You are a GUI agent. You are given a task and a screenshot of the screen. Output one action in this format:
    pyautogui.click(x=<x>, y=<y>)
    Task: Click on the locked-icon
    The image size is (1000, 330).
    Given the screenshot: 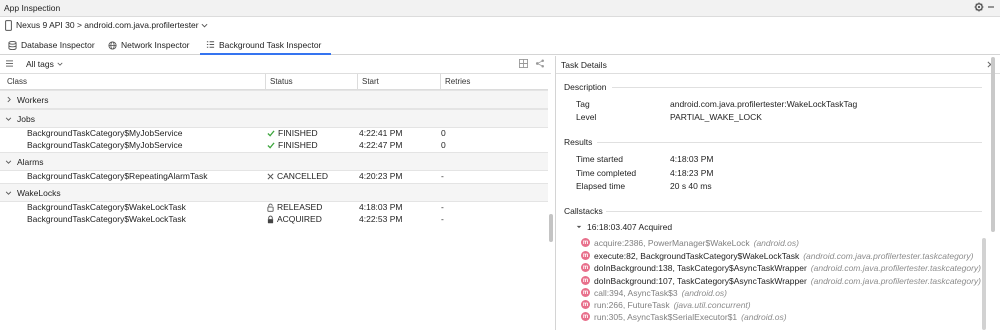 What is the action you would take?
    pyautogui.click(x=270, y=219)
    